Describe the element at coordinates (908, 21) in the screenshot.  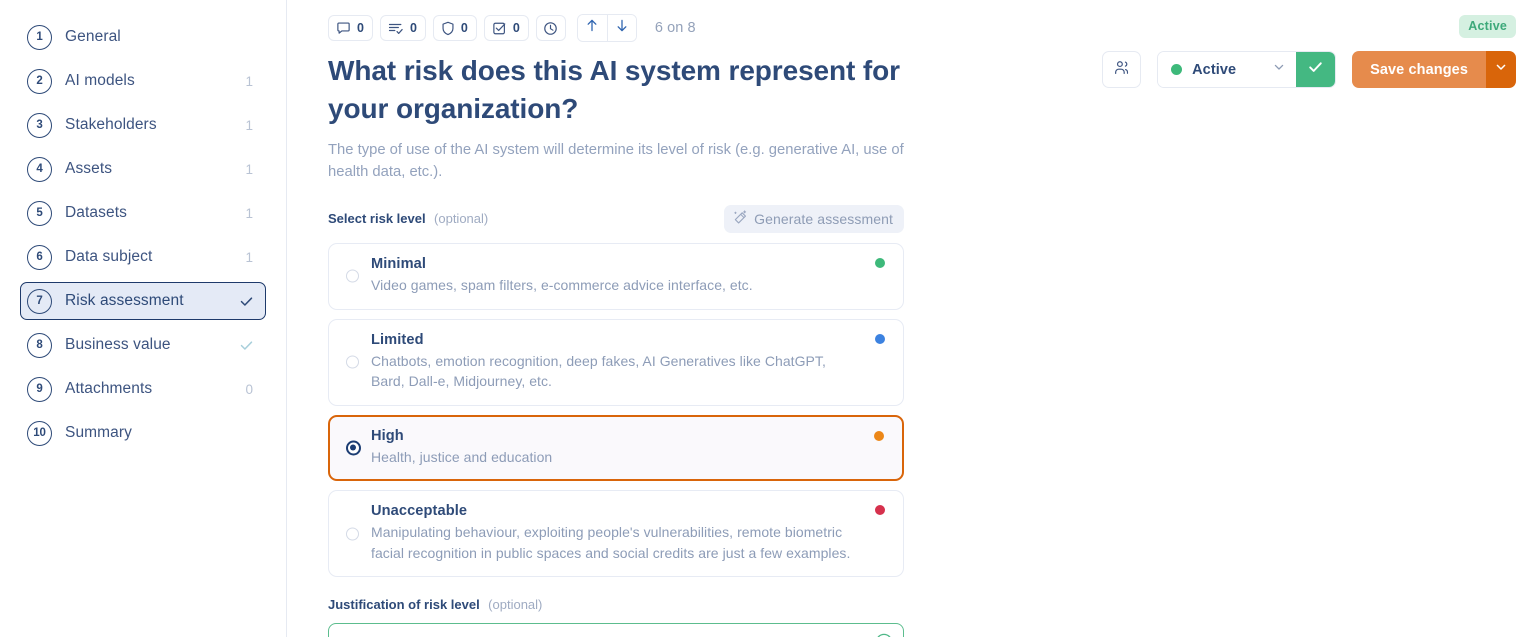
I see `record-toolbar: 0 0 0 0 6 on 8` at that location.